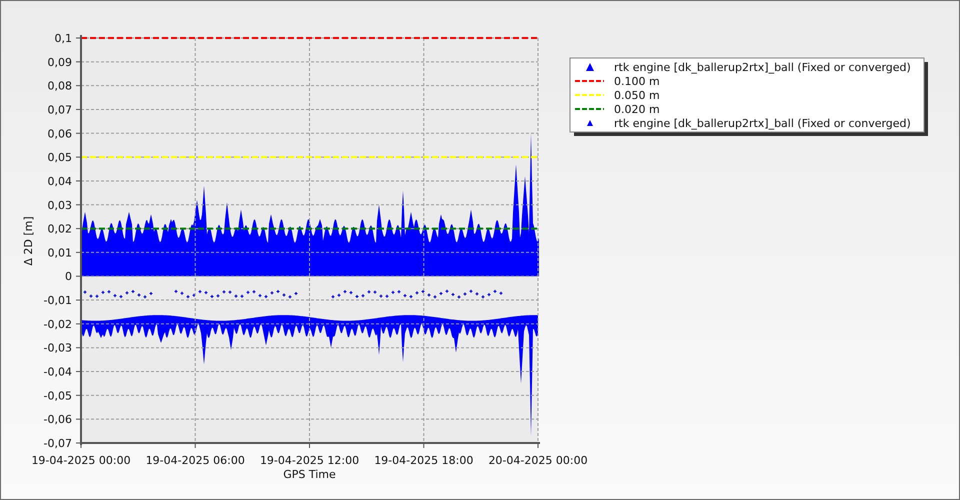  I want to click on axis-tick-label: 19-04-2025 18:00, so click(424, 460).